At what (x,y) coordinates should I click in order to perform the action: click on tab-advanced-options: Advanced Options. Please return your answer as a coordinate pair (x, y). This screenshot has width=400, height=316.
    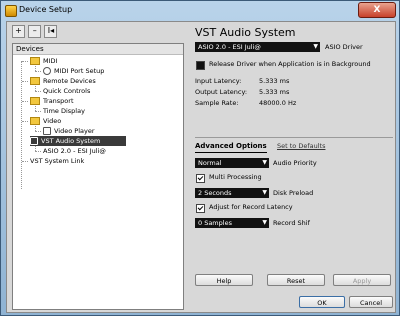
    Looking at the image, I should click on (231, 147).